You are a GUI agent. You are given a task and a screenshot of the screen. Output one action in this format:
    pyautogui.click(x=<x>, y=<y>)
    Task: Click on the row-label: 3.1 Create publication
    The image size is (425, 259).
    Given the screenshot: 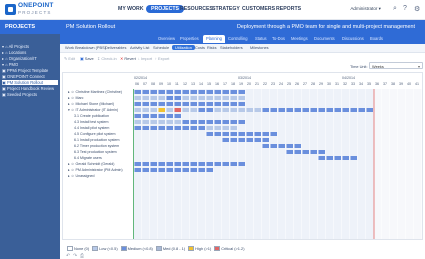 What is the action you would take?
    pyautogui.click(x=91, y=116)
    